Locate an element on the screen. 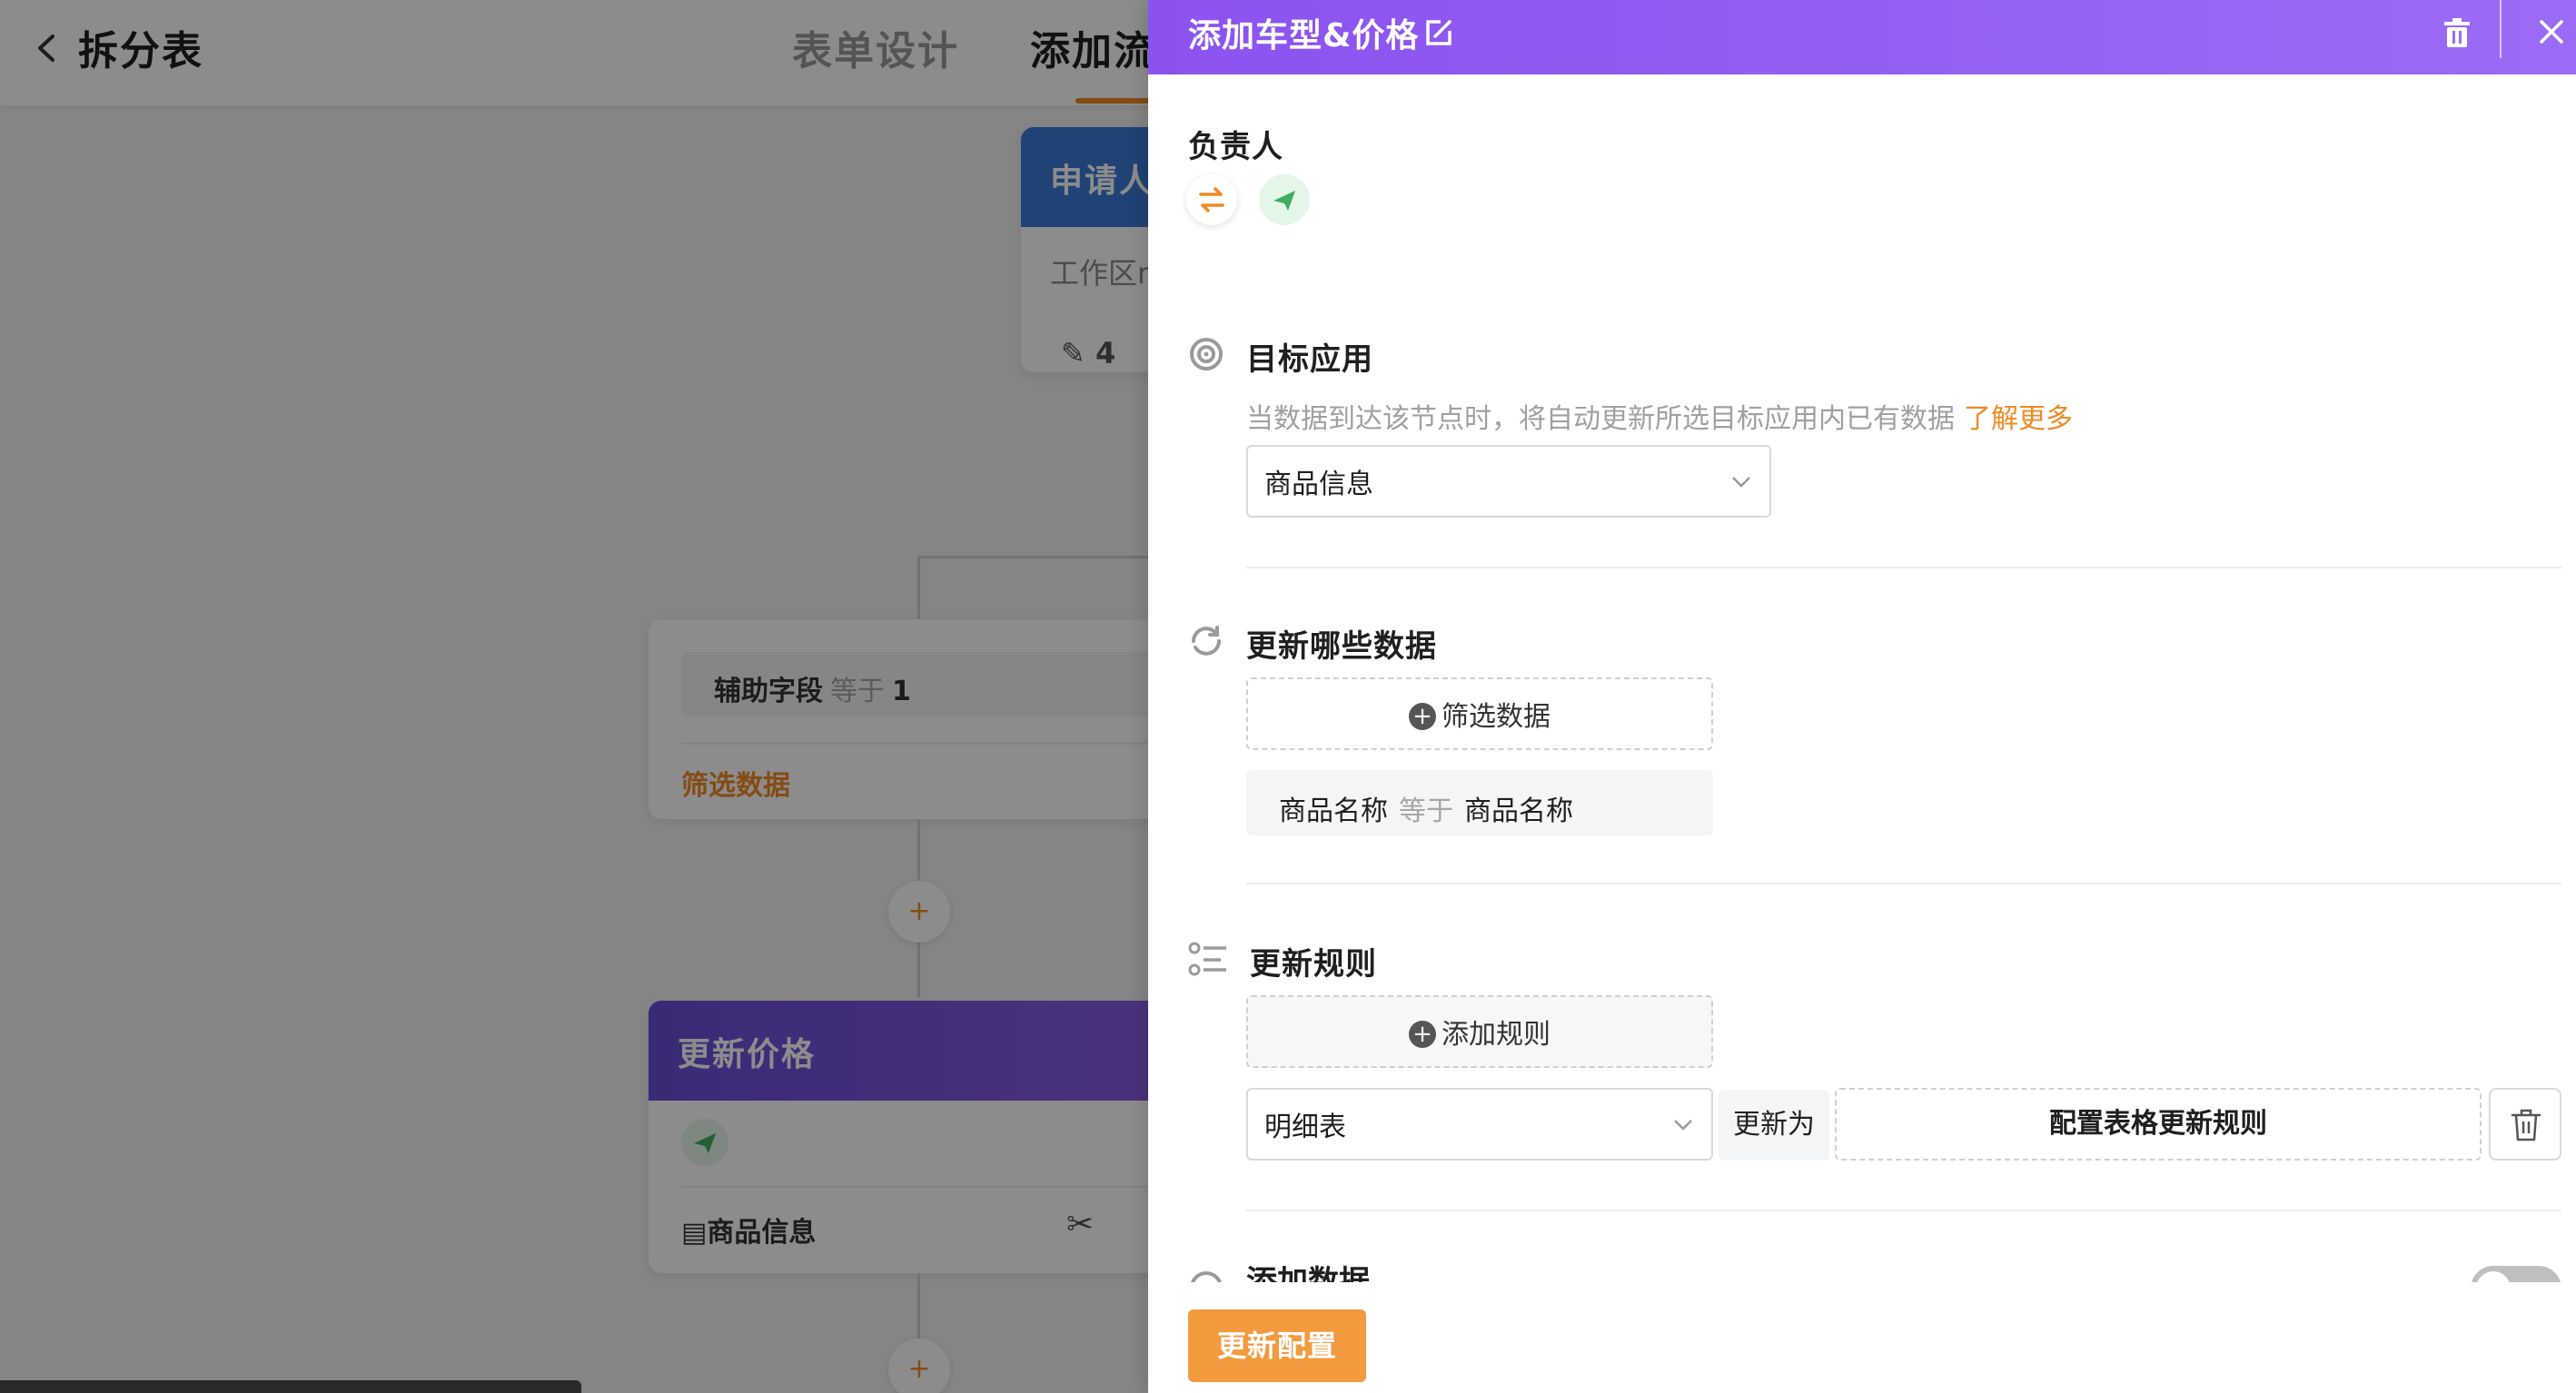 Image resolution: width=2576 pixels, height=1393 pixels. condition-field: 商品名称 is located at coordinates (1333, 811).